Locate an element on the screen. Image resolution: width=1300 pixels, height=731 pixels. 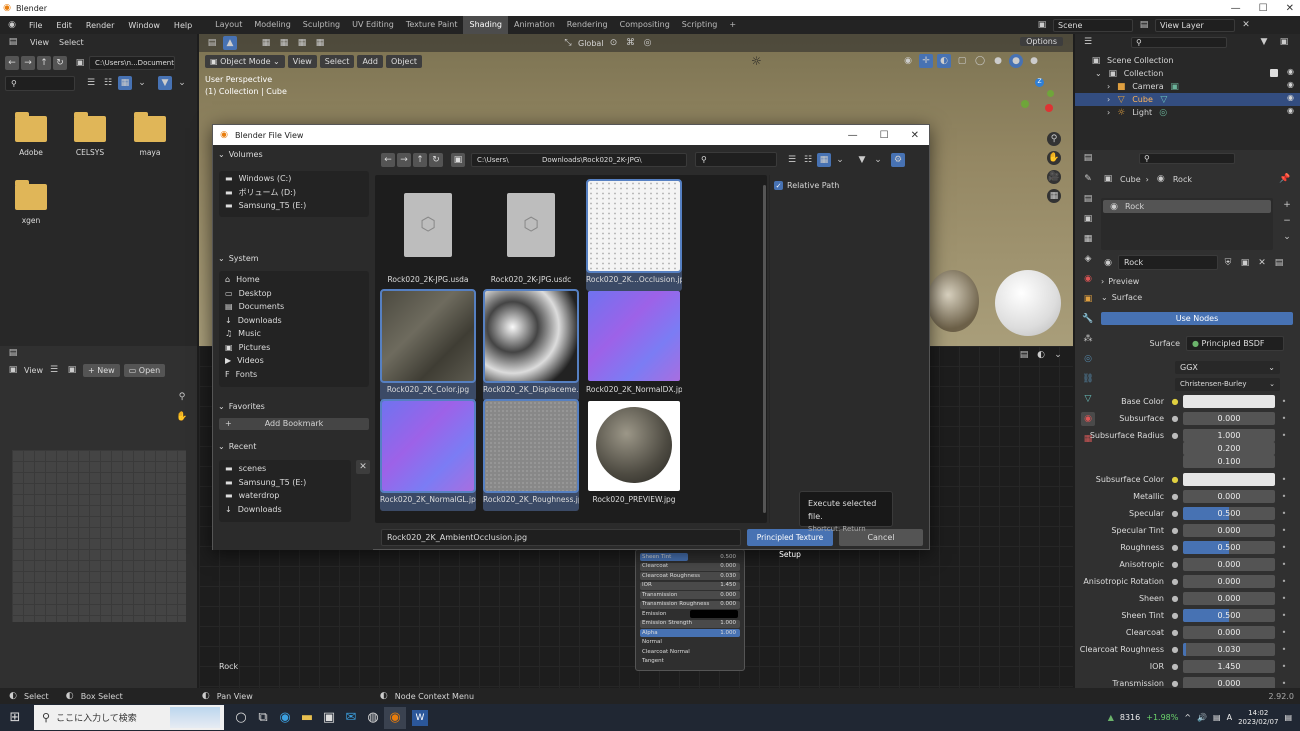
filter-dropdown-icon: ⌄ is located at coordinates (182, 83).